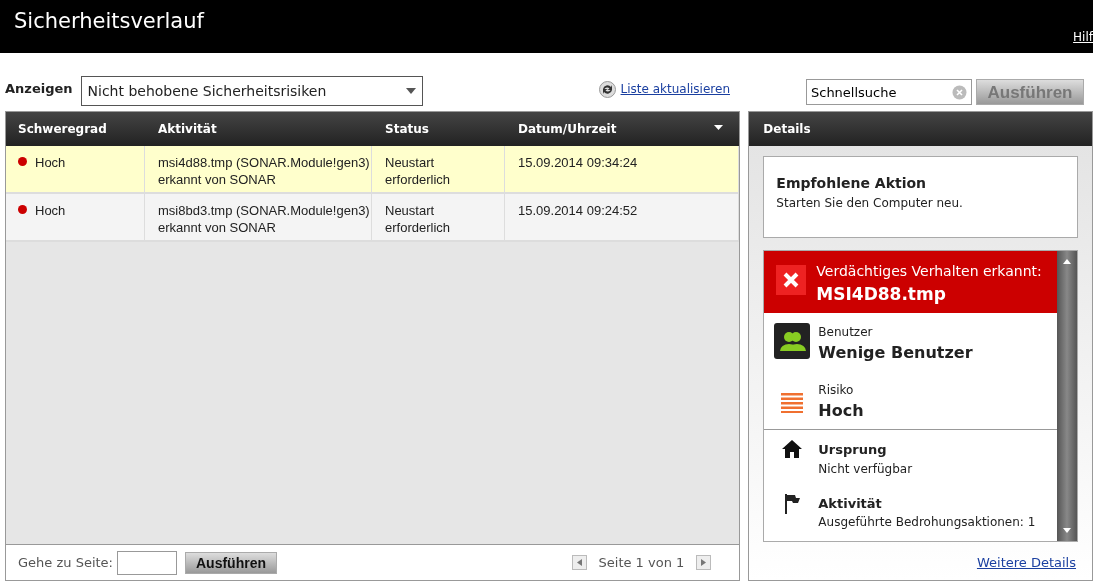  What do you see at coordinates (264, 219) in the screenshot?
I see `table-cell-text: msi8bd3.tmp (SONAR.Module!gen3) erkannt von SONAR` at bounding box center [264, 219].